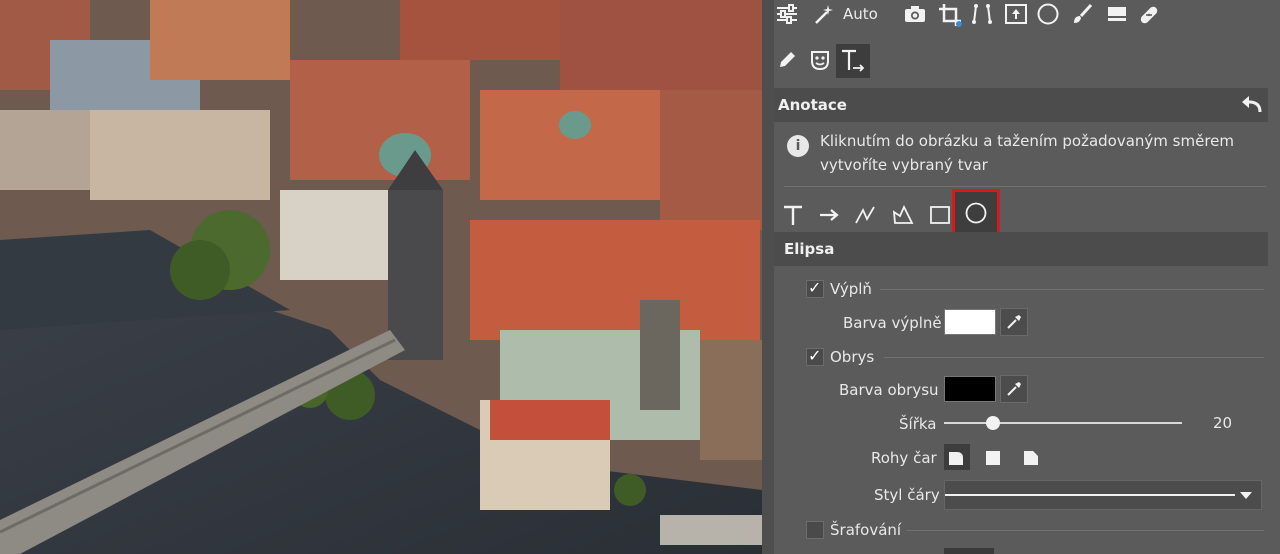 The height and width of the screenshot is (554, 1280). I want to click on text-annotation-icon, so click(853, 61).